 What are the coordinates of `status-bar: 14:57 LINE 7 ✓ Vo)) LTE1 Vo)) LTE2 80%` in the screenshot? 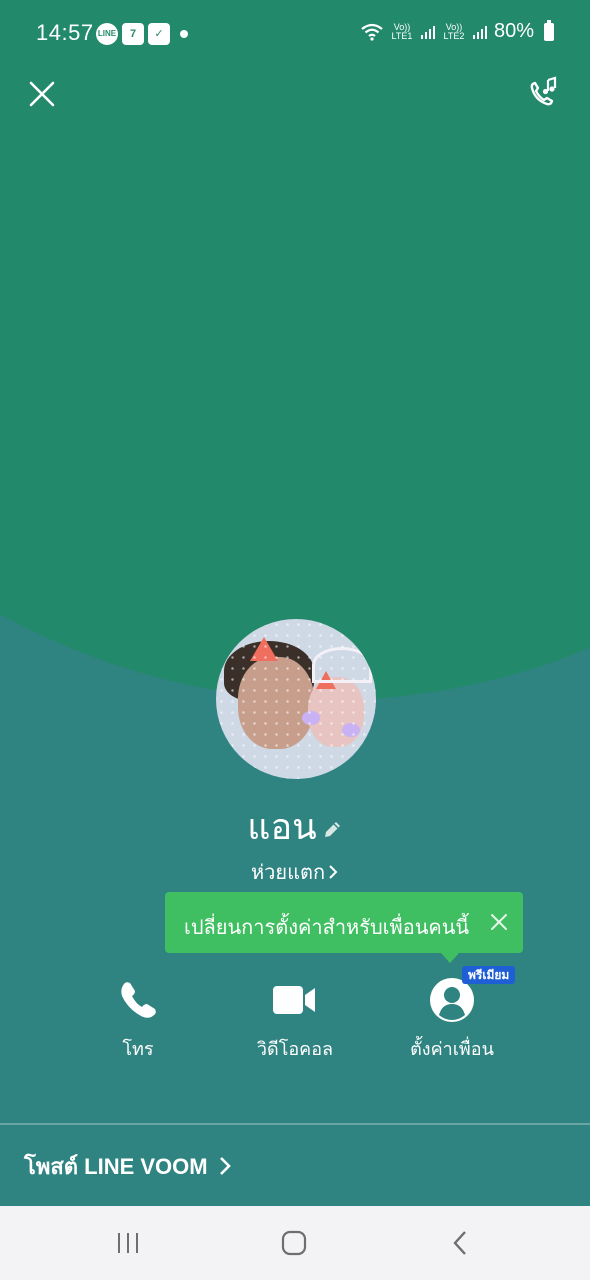 It's located at (295, 34).